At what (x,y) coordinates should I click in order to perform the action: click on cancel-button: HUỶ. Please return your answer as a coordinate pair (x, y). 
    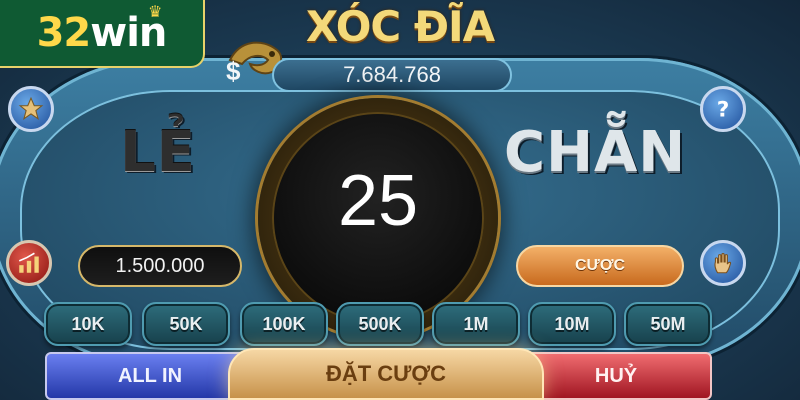
    Looking at the image, I should click on (616, 376).